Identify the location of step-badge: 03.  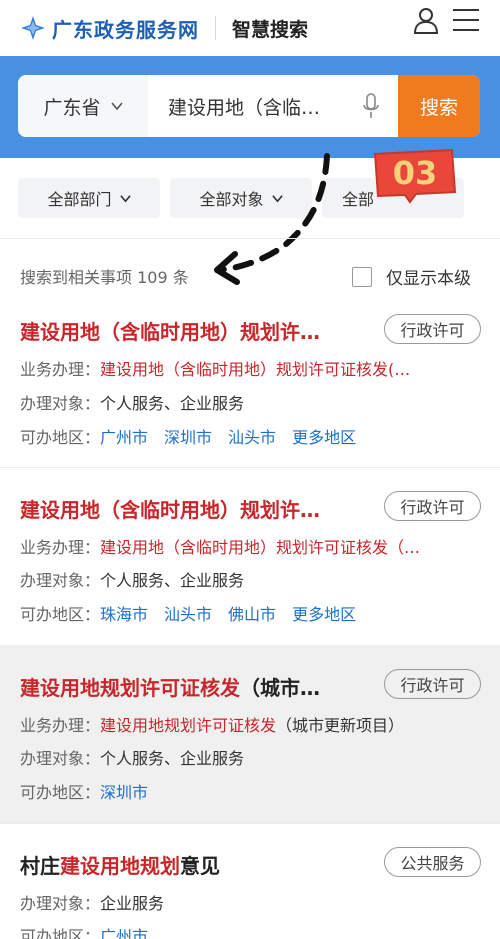
(415, 176).